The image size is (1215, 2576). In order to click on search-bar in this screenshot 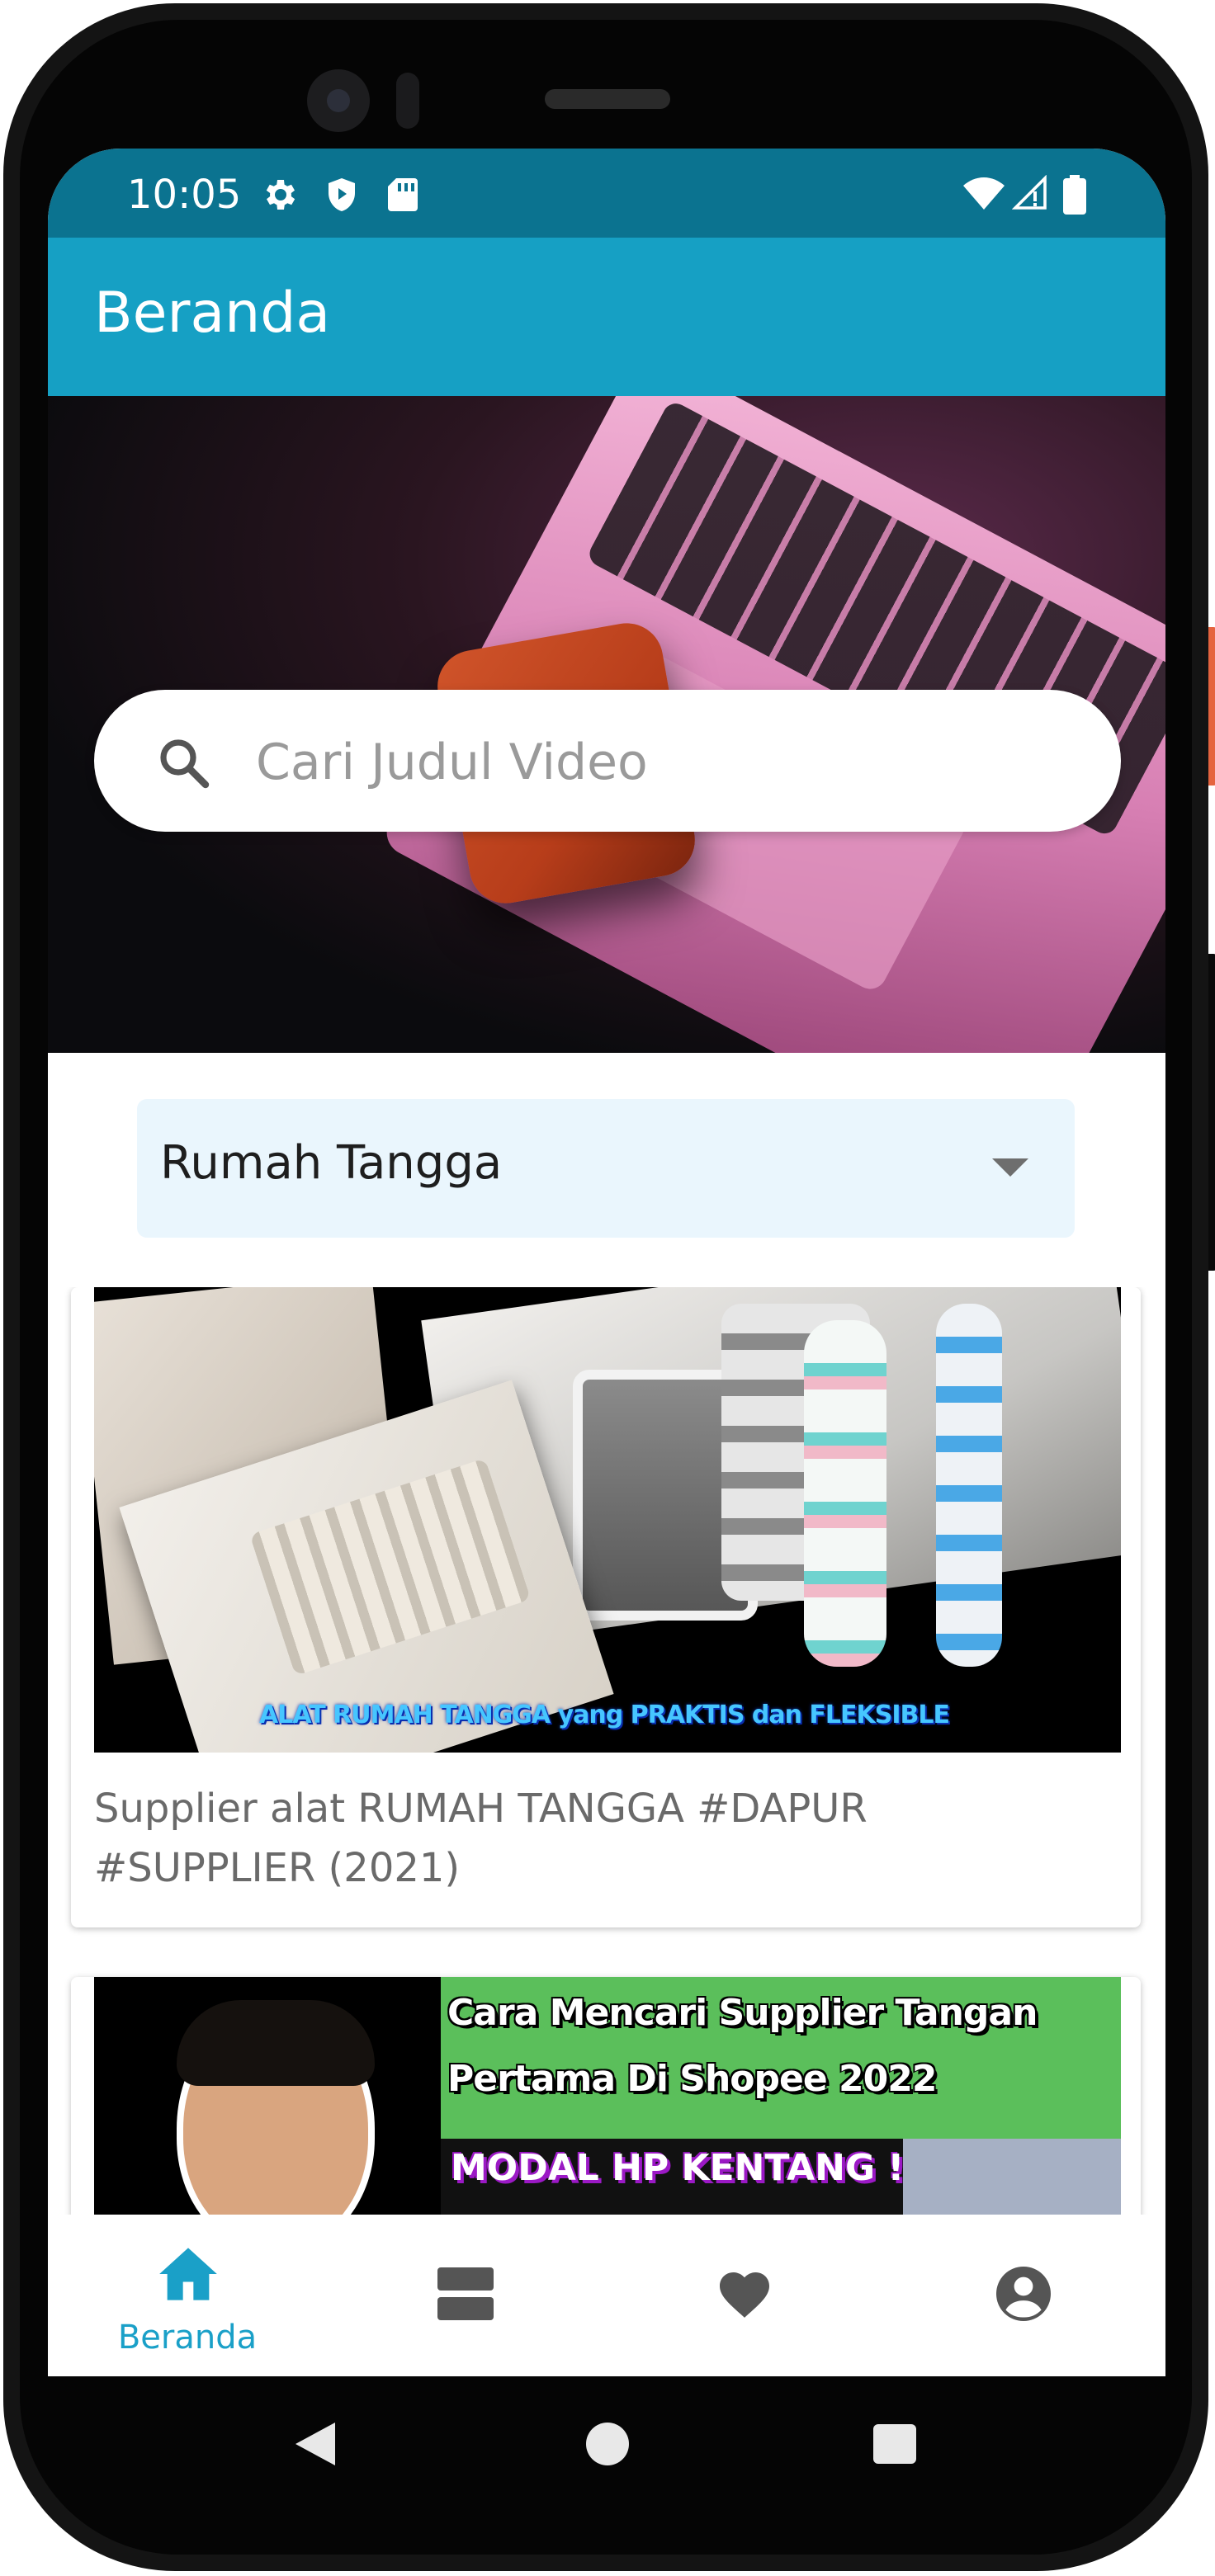, I will do `click(607, 761)`.